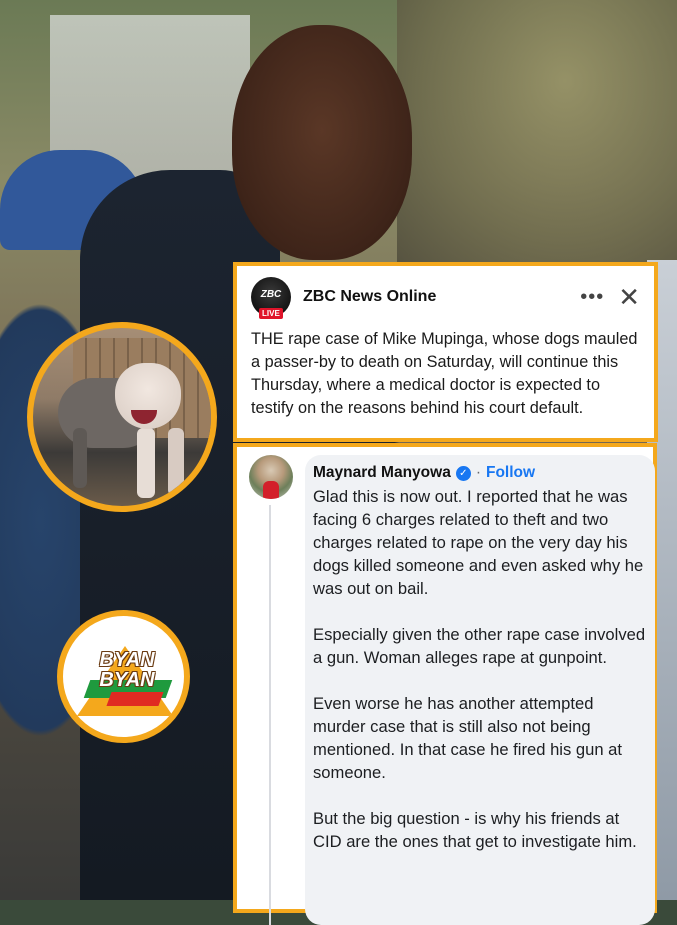 Image resolution: width=677 pixels, height=925 pixels. I want to click on avatar-shirt, so click(271, 490).